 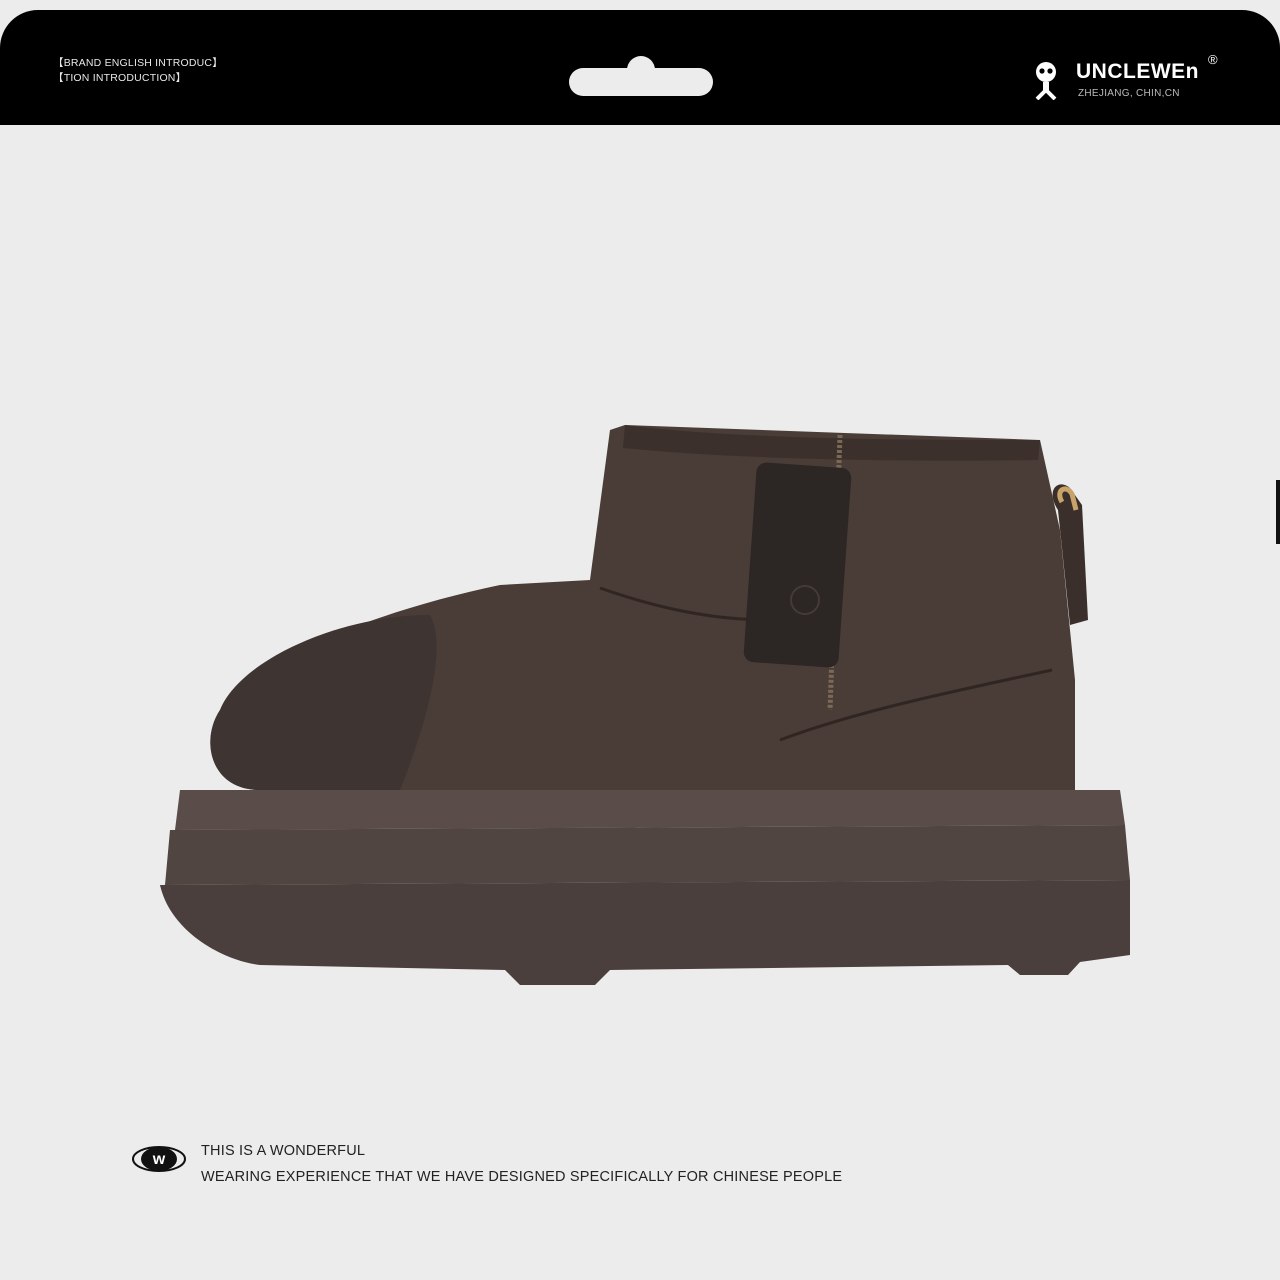 What do you see at coordinates (641, 76) in the screenshot?
I see `hang-hole` at bounding box center [641, 76].